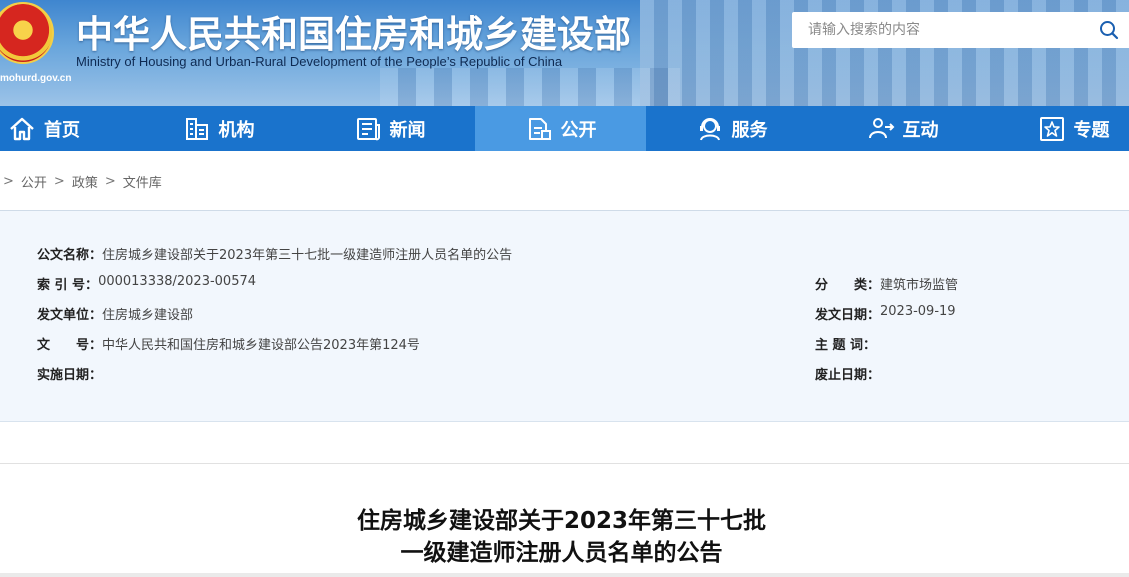 The width and height of the screenshot is (1129, 577). What do you see at coordinates (34, 181) in the screenshot?
I see `breadcrumb-item-open: 公开` at bounding box center [34, 181].